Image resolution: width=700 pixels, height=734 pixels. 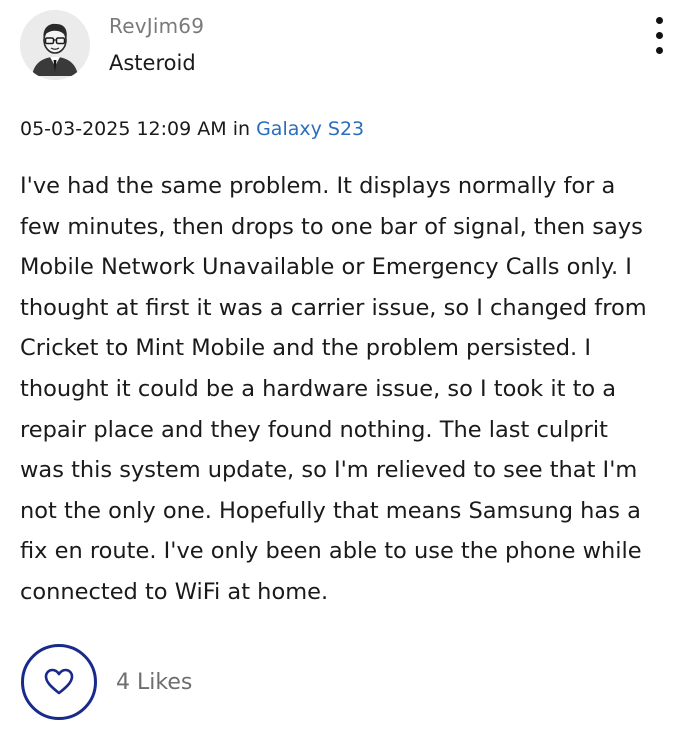 What do you see at coordinates (152, 63) in the screenshot?
I see `author-rank: Asteroid` at bounding box center [152, 63].